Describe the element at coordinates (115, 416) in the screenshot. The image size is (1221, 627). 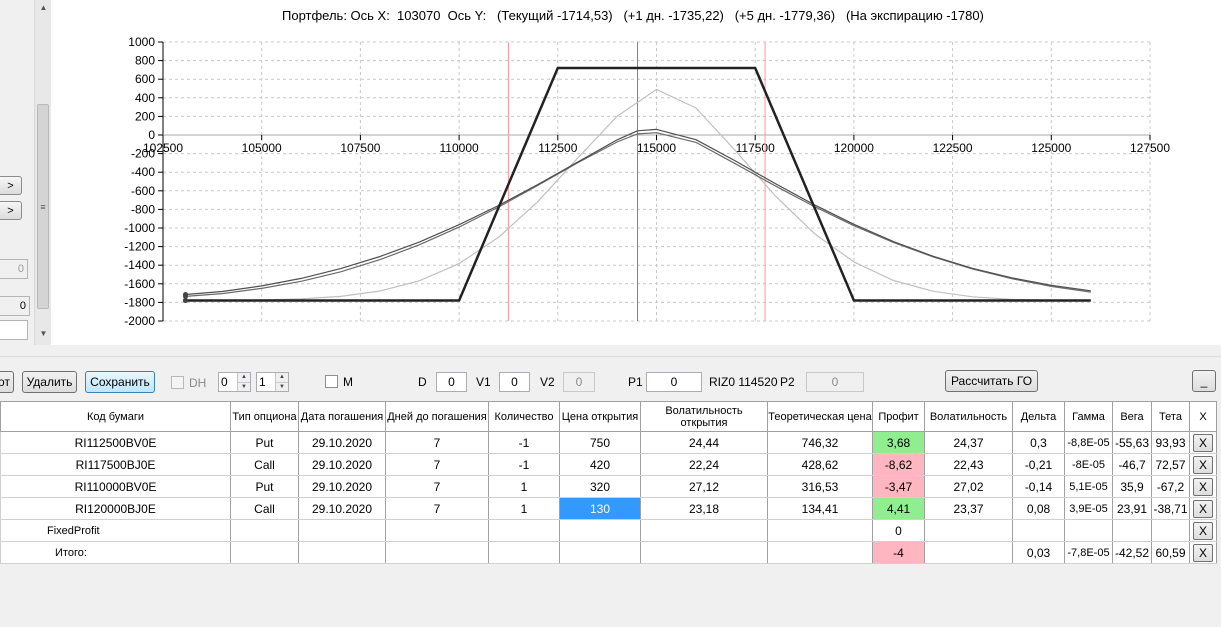
I see `col-header-code: Код бумаги` at that location.